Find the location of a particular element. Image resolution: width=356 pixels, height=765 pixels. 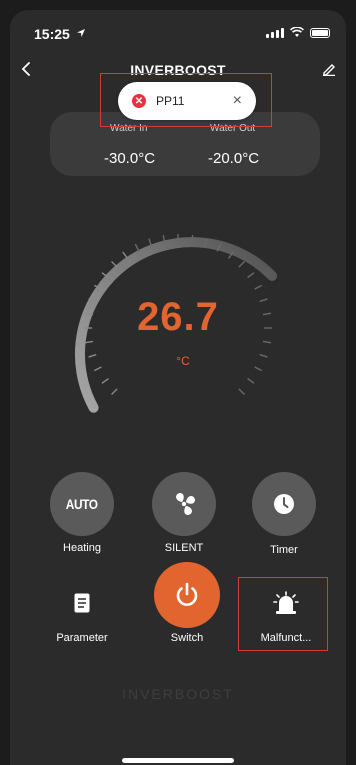

mode-button: AUTO is located at coordinates (82, 504).